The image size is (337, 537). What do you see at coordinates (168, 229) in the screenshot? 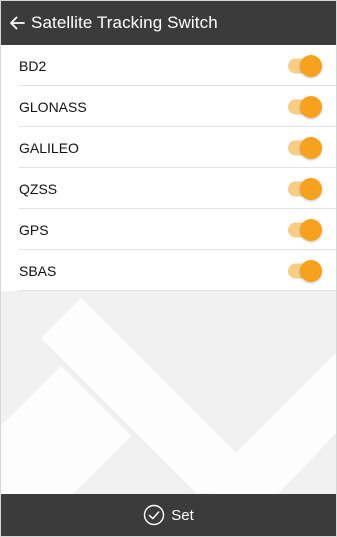
I see `satellite-row-gps: GPS` at bounding box center [168, 229].